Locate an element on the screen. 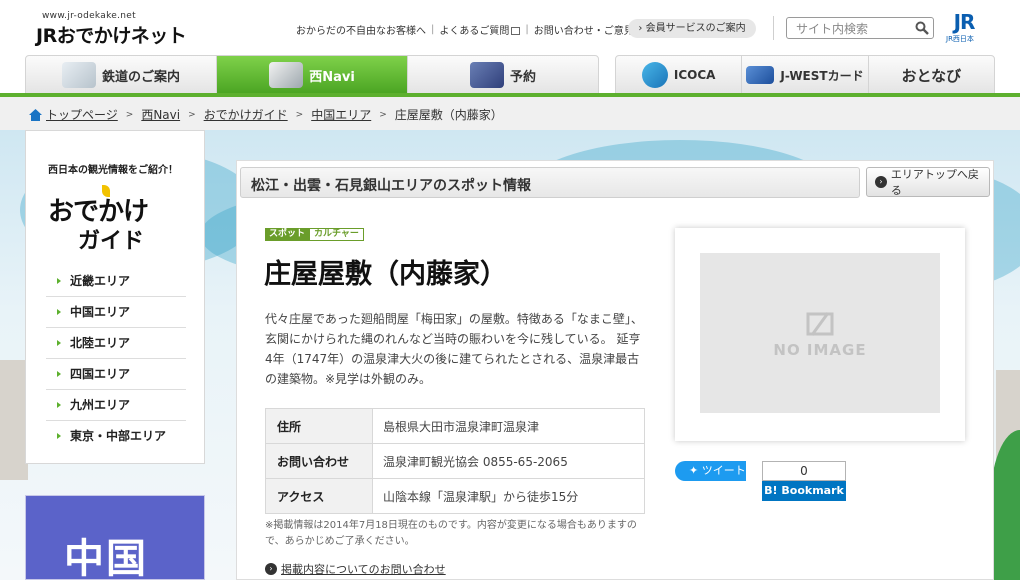 Image resolution: width=1020 pixels, height=584 pixels. inquiry-link: › 掲載内容についてのお問い合わせ is located at coordinates (355, 569).